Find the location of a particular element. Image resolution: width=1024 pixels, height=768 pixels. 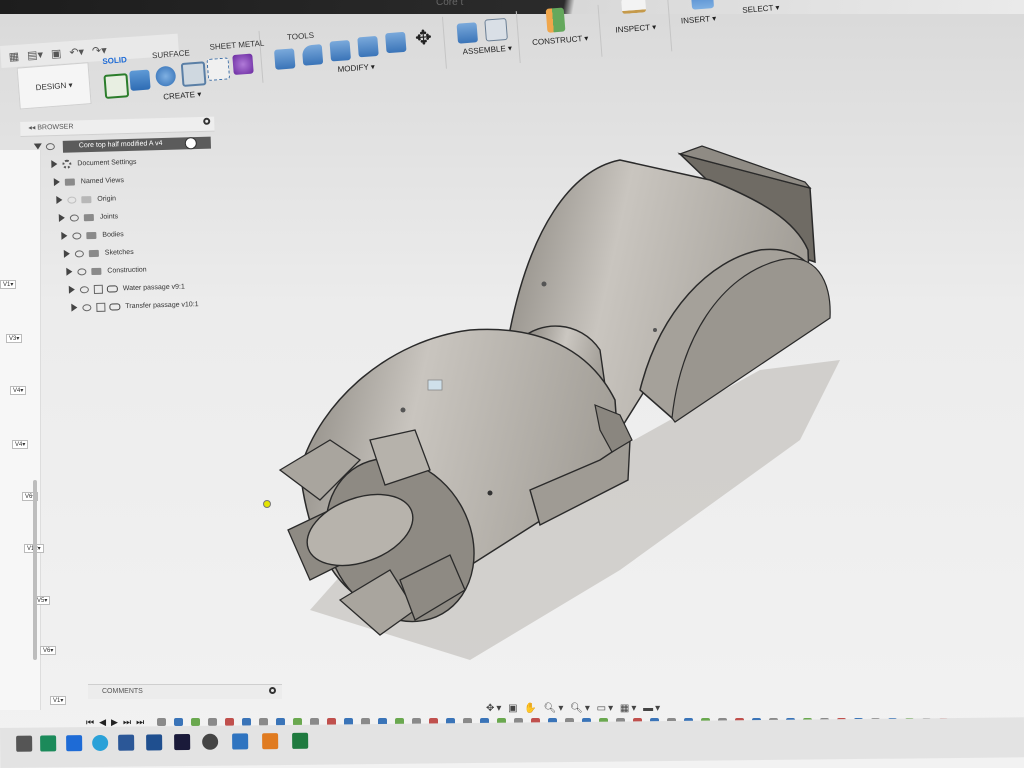

modify-menu: MODIFY ▾ is located at coordinates (356, 68).